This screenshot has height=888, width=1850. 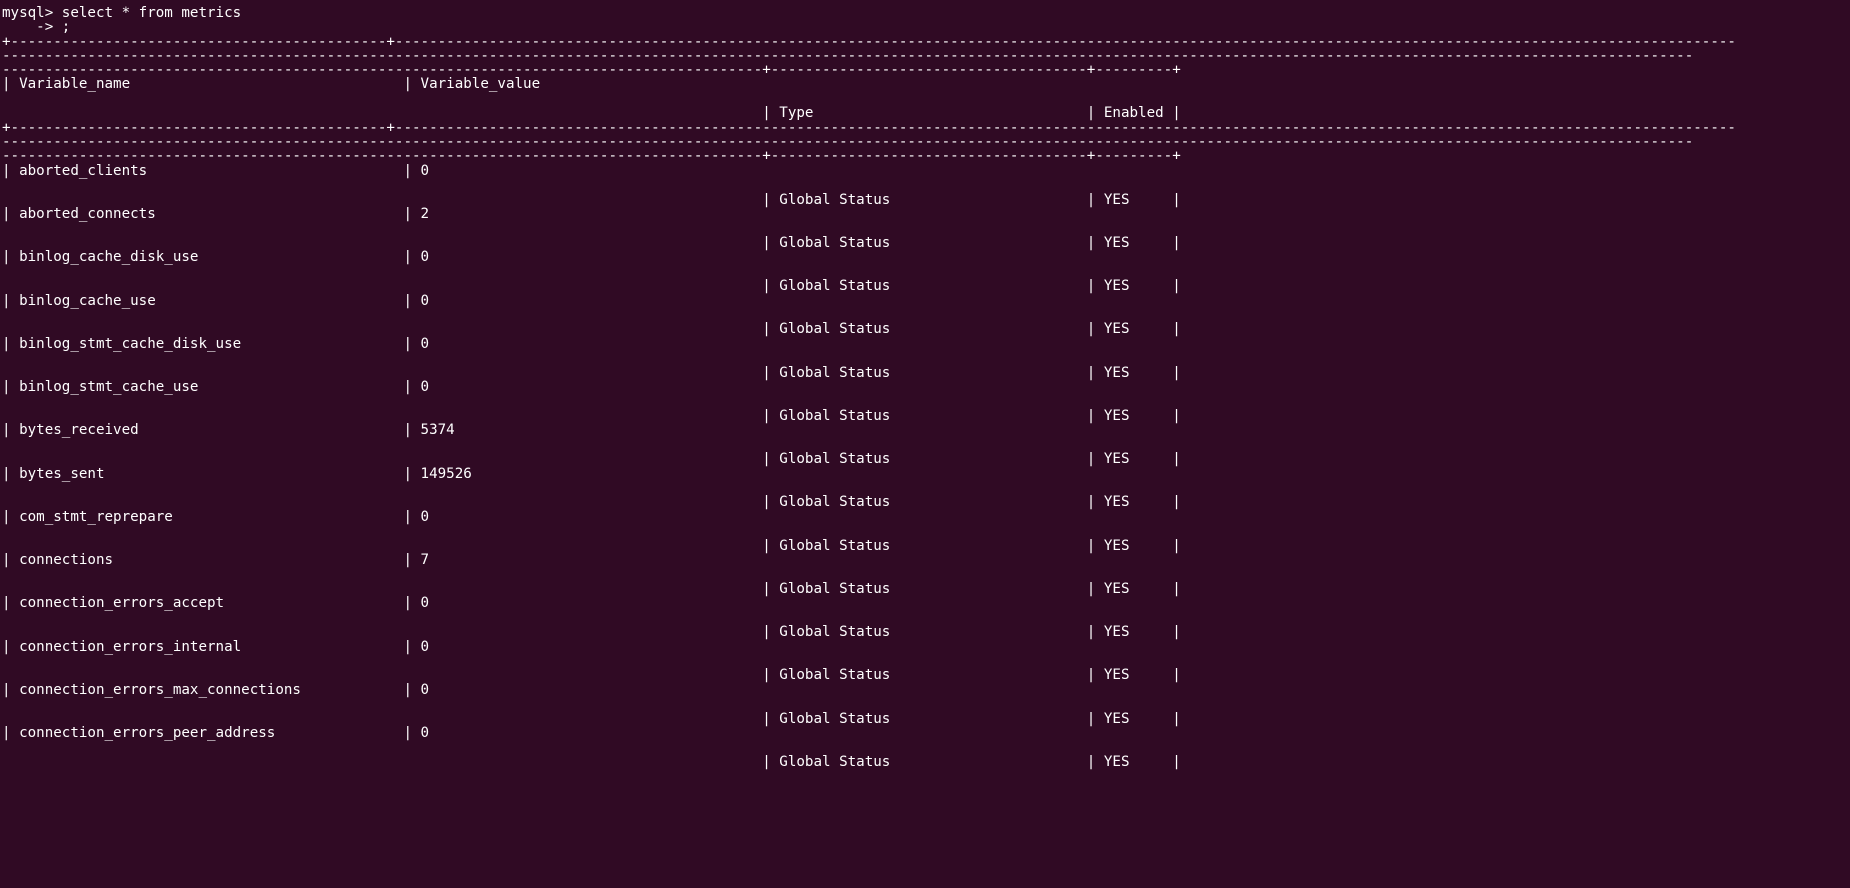 I want to click on table-row: | aborted_clients | 0, so click(x=216, y=171).